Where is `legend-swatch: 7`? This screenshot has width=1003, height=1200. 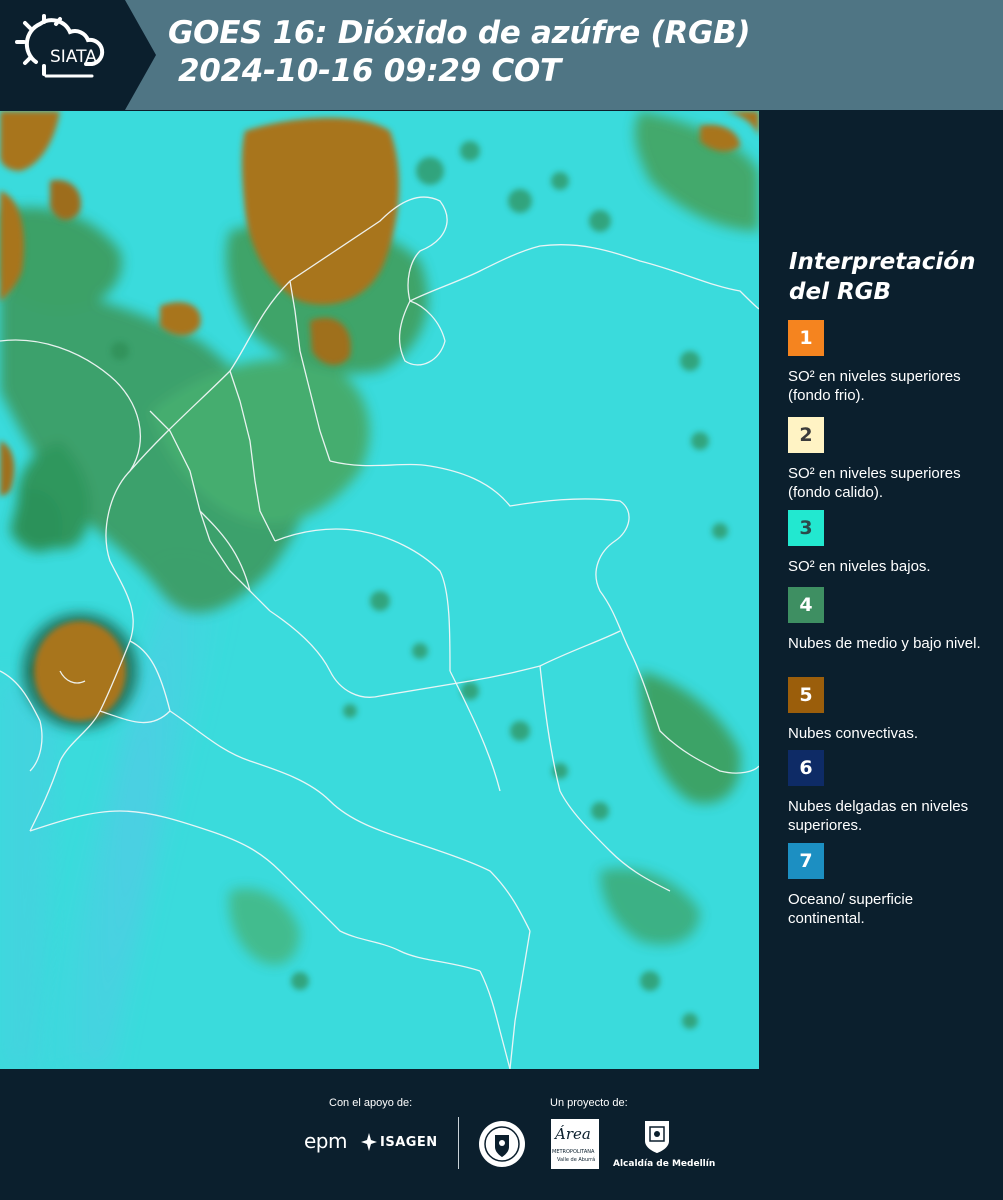
legend-swatch: 7 is located at coordinates (806, 861).